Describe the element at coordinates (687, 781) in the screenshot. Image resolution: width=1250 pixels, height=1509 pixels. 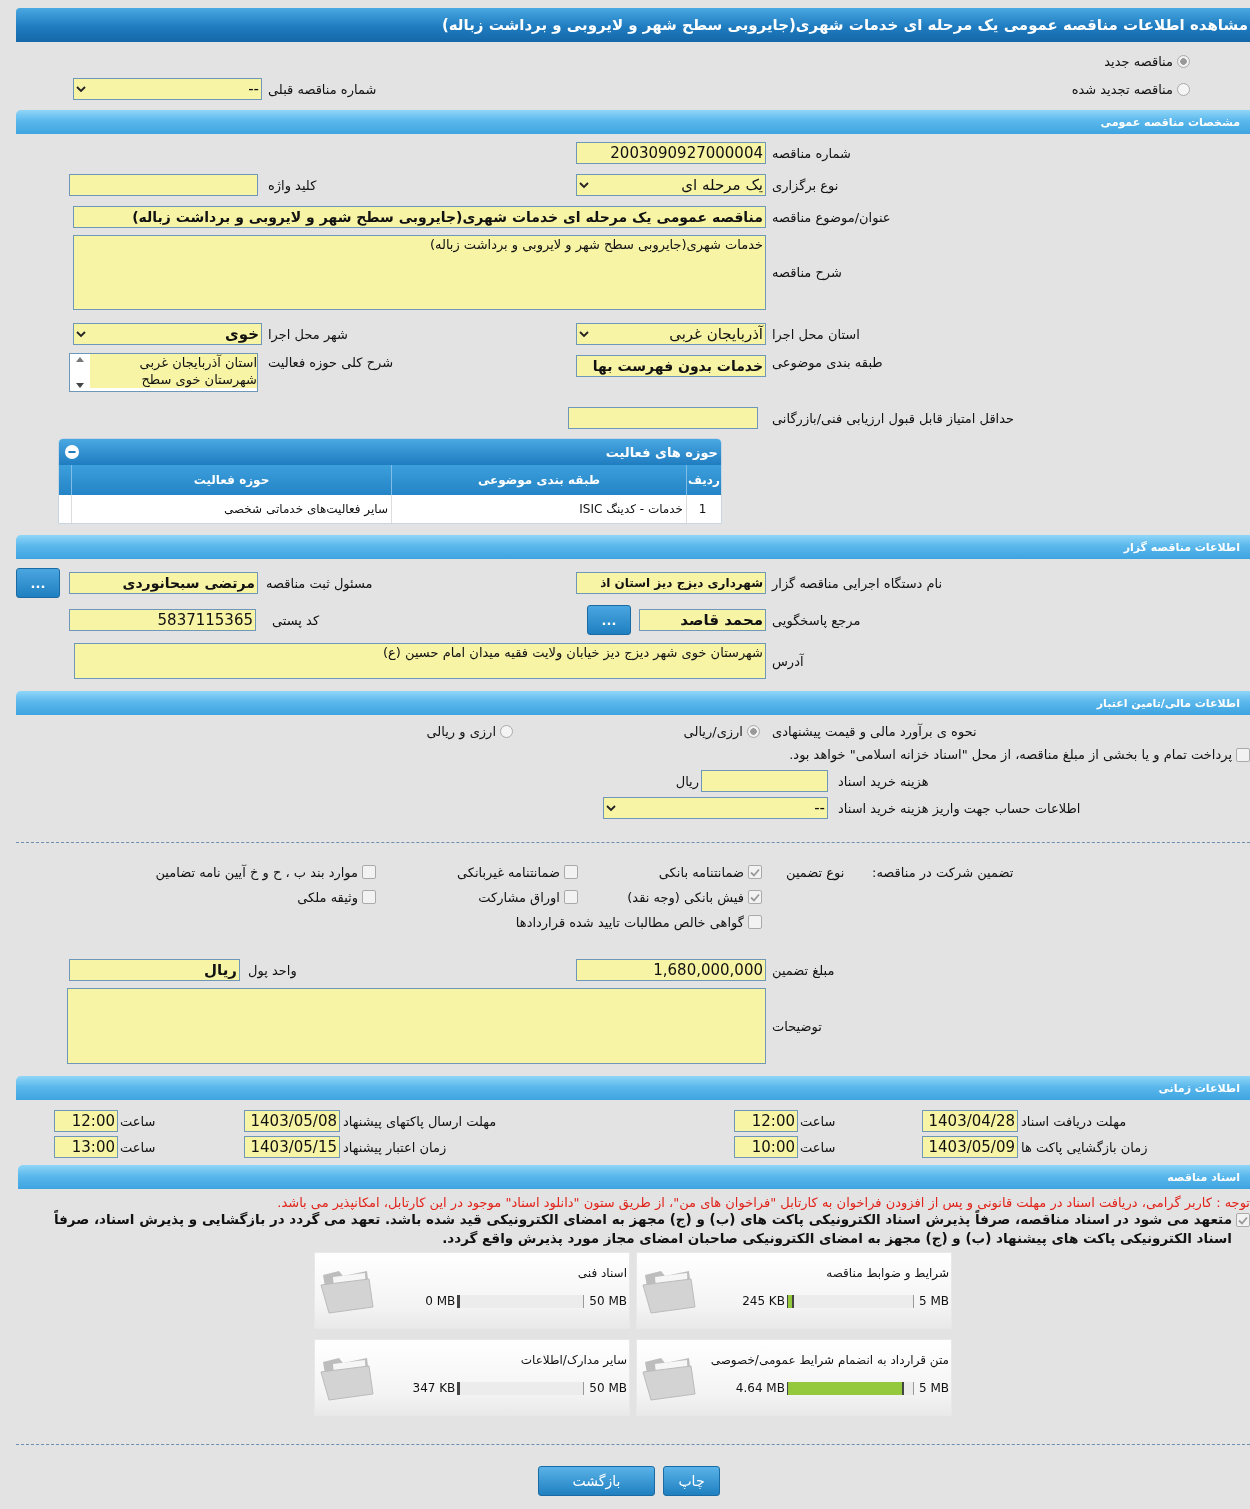
I see `unit-label: ریال` at that location.